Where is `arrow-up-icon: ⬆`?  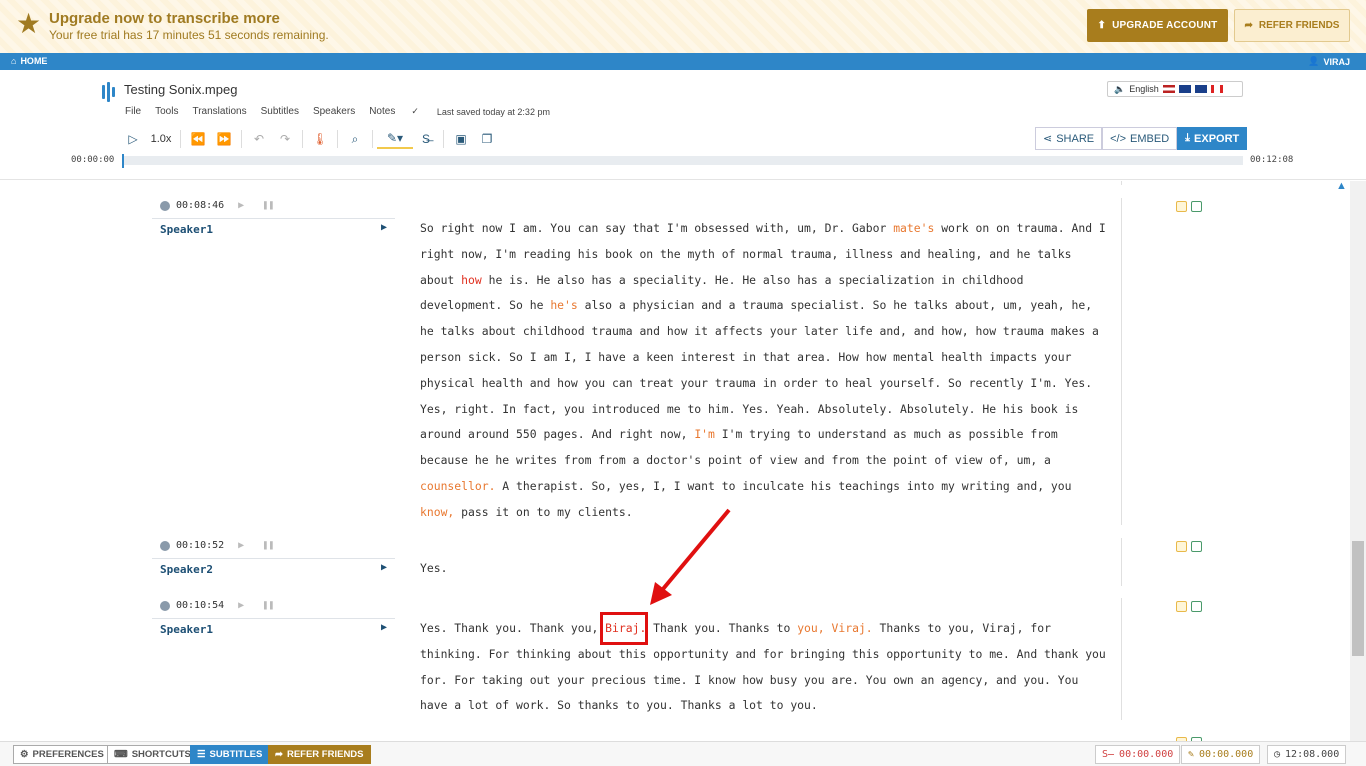
arrow-up-icon: ⬆ is located at coordinates (1102, 25).